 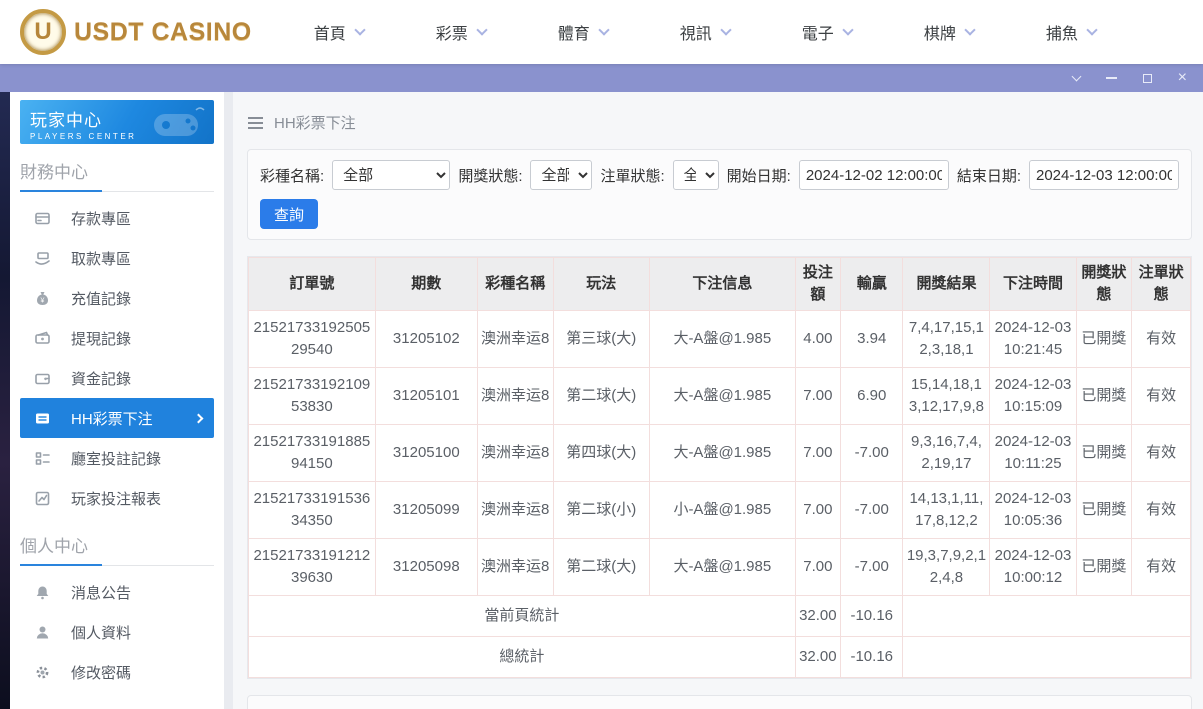 I want to click on table-cell: 31205098, so click(x=426, y=566).